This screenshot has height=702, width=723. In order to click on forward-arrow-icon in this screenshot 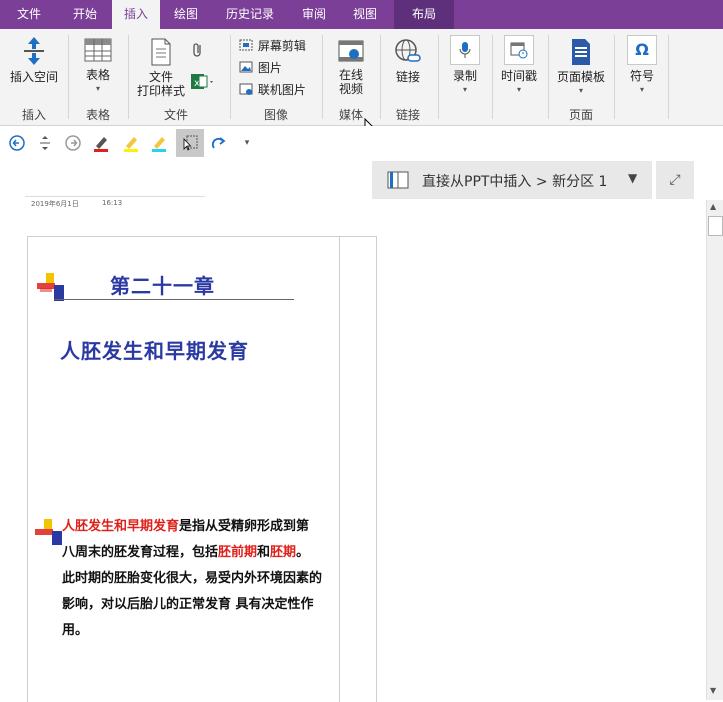, I will do `click(73, 143)`.